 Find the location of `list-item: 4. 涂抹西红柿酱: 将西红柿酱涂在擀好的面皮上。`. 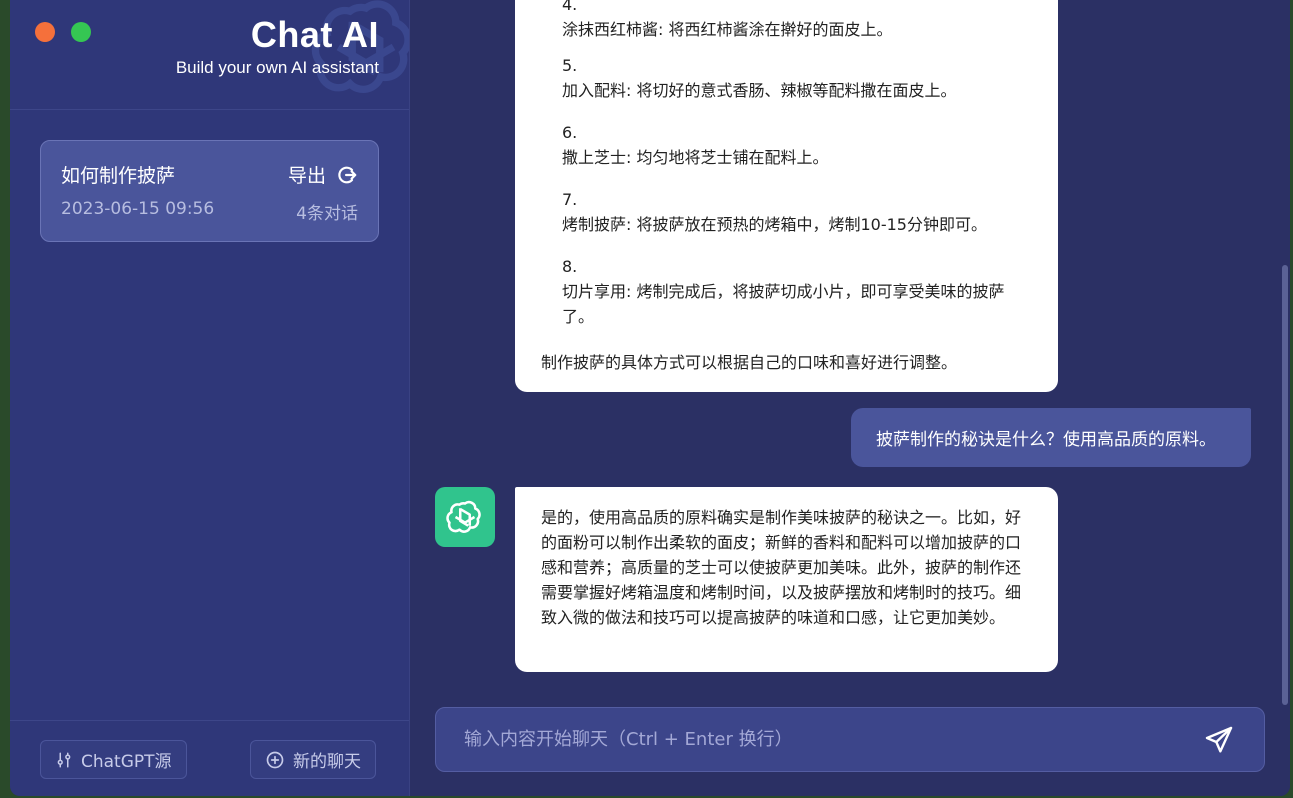

list-item: 4. 涂抹西红柿酱: 将西红柿酱涂在擀好的面皮上。 is located at coordinates (797, 21).